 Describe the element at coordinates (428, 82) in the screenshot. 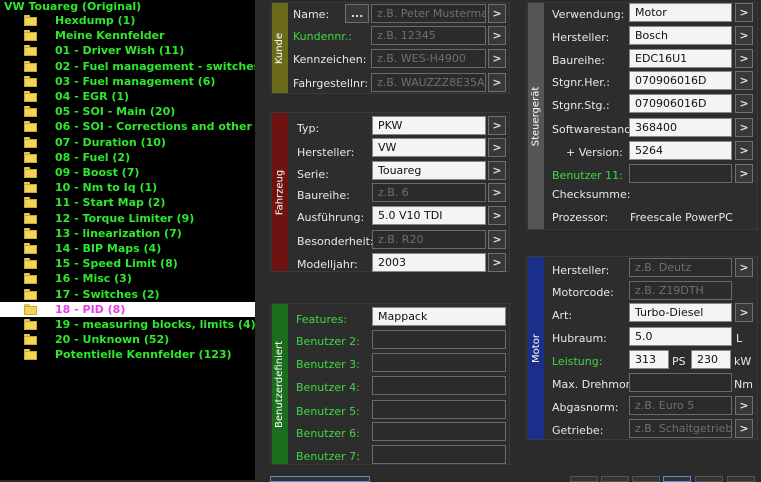

I see `fahrgestell-field: z.B. WAUZZZ8E35A235` at that location.